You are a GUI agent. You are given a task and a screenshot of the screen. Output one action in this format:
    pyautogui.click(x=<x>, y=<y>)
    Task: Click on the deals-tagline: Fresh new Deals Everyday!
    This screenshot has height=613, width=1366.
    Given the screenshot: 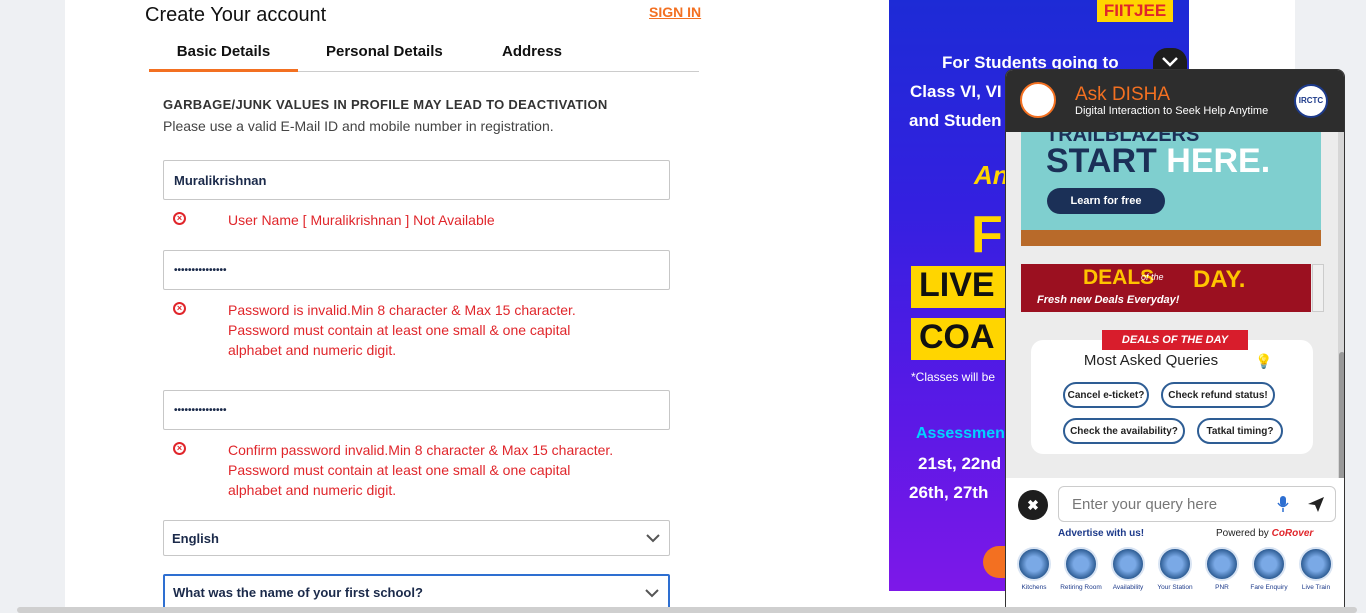 What is the action you would take?
    pyautogui.click(x=1108, y=300)
    